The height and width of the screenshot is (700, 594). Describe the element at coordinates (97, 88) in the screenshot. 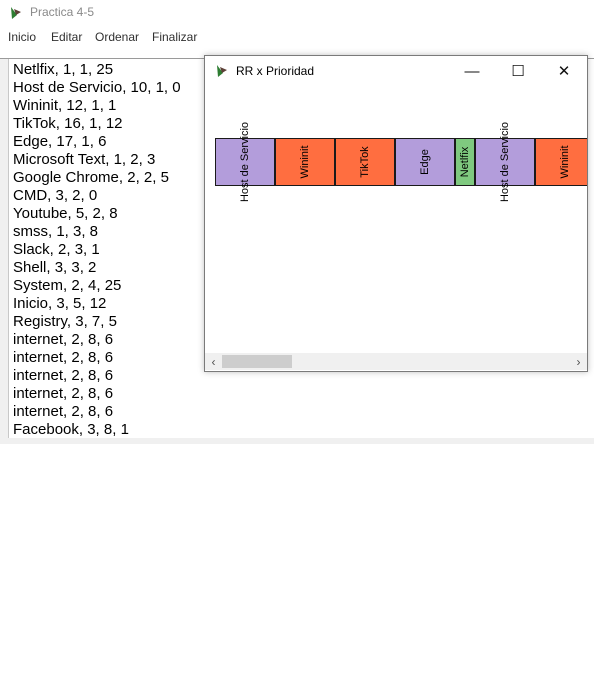

I see `list-item: Host de Servicio, 10, 1, 0` at that location.